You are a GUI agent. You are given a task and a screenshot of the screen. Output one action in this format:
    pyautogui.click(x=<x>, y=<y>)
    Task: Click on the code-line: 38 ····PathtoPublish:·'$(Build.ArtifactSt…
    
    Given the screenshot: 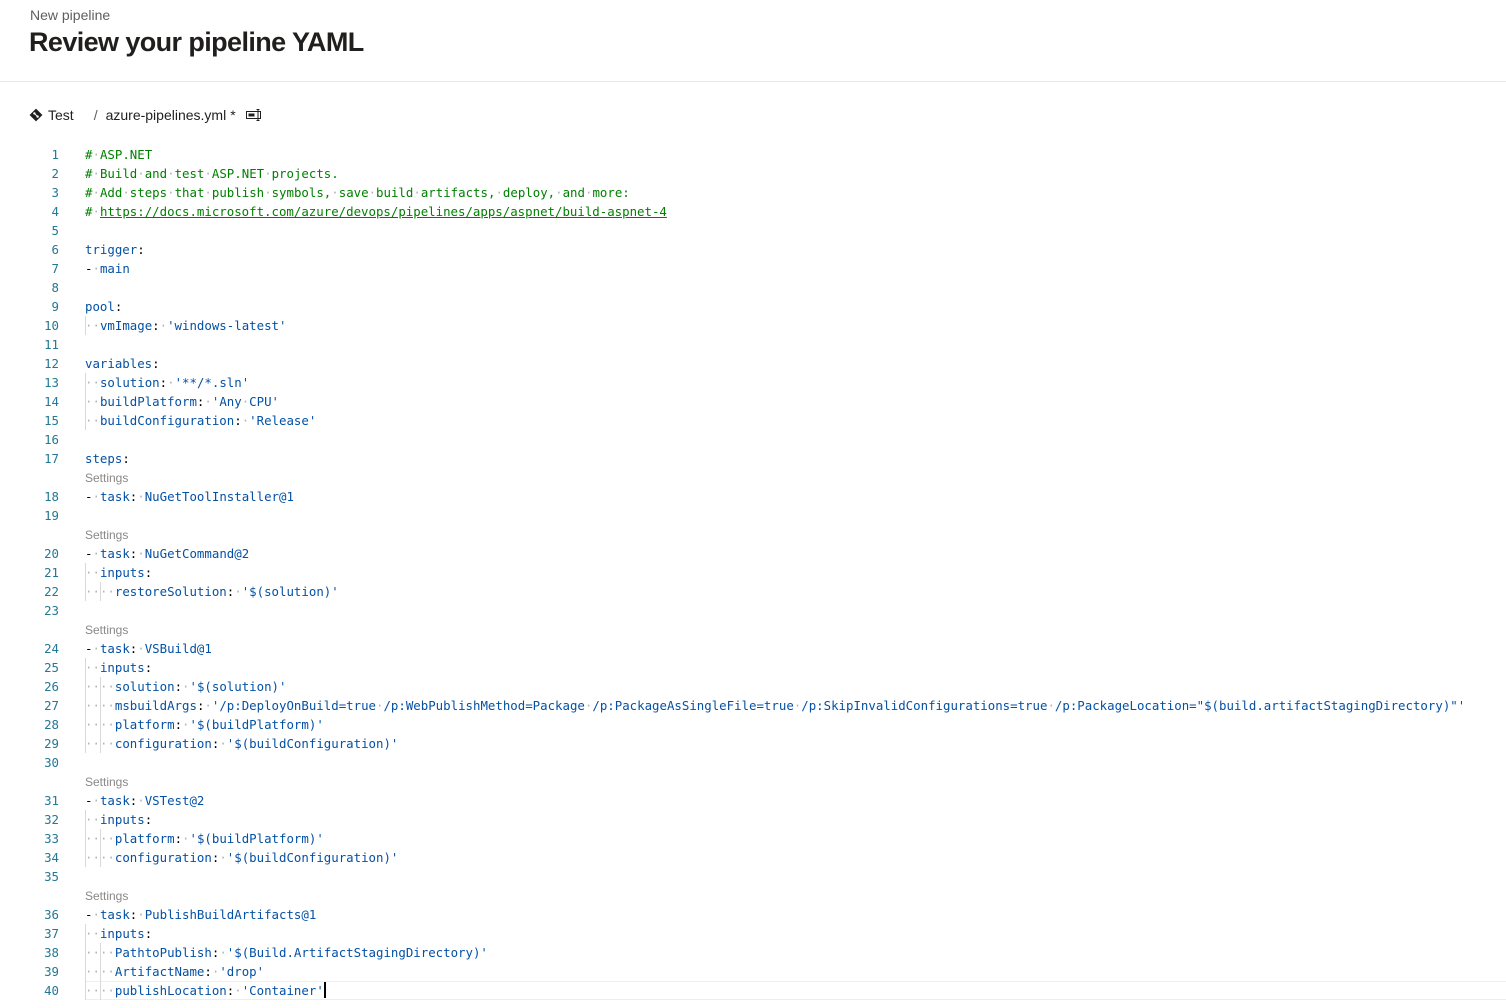 What is the action you would take?
    pyautogui.click(x=753, y=952)
    